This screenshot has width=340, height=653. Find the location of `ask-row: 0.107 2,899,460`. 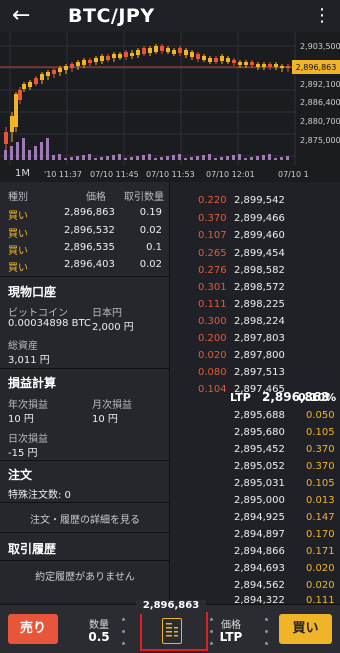

ask-row: 0.107 2,899,460 is located at coordinates (255, 239).